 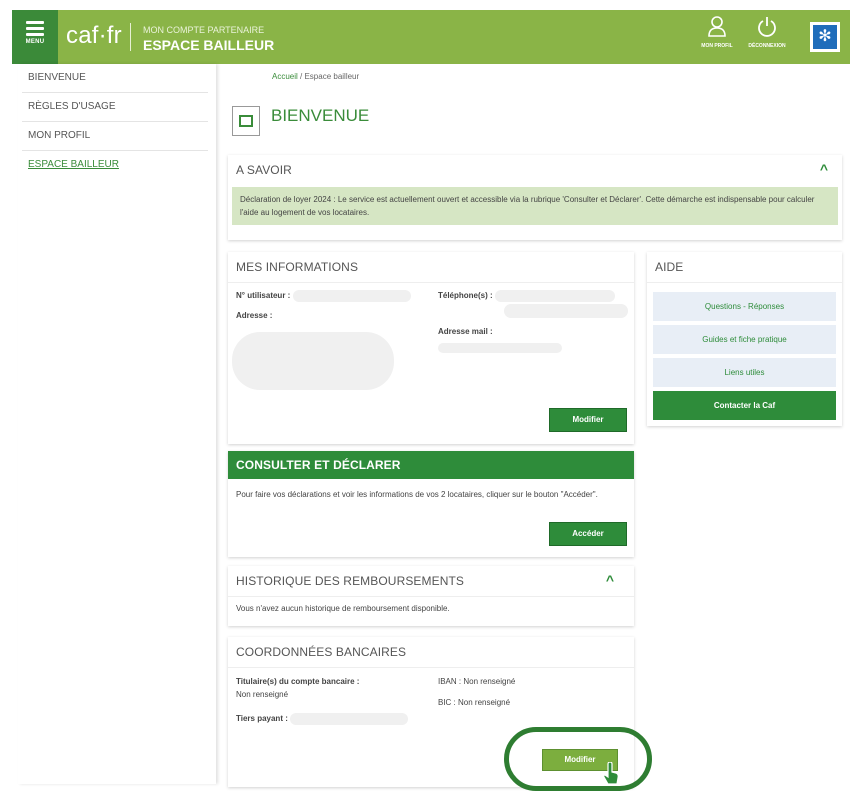 I want to click on caf-logo: caf·fr, so click(x=94, y=36).